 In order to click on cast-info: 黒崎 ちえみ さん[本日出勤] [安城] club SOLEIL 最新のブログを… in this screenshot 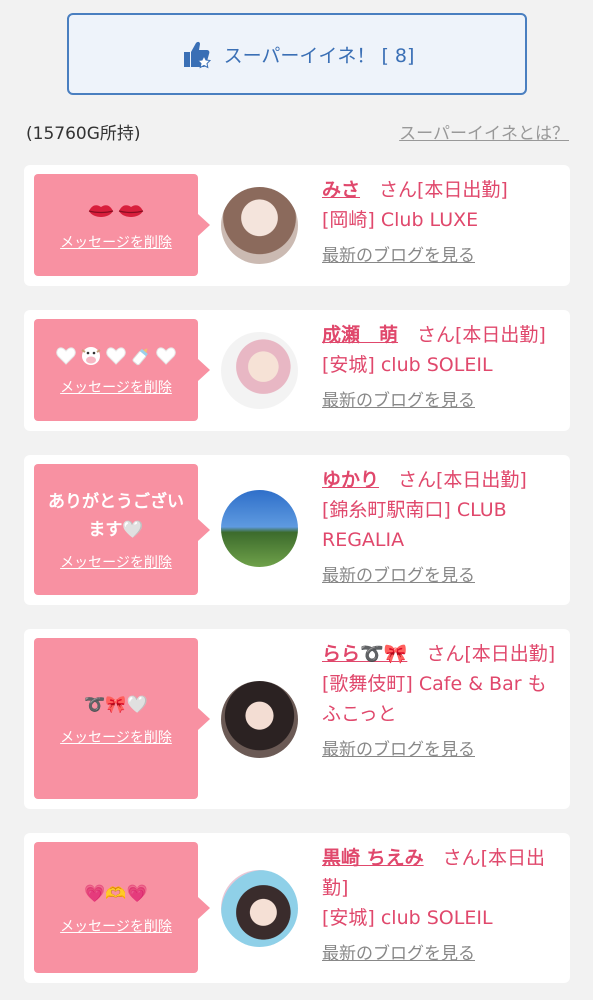, I will do `click(442, 906)`.